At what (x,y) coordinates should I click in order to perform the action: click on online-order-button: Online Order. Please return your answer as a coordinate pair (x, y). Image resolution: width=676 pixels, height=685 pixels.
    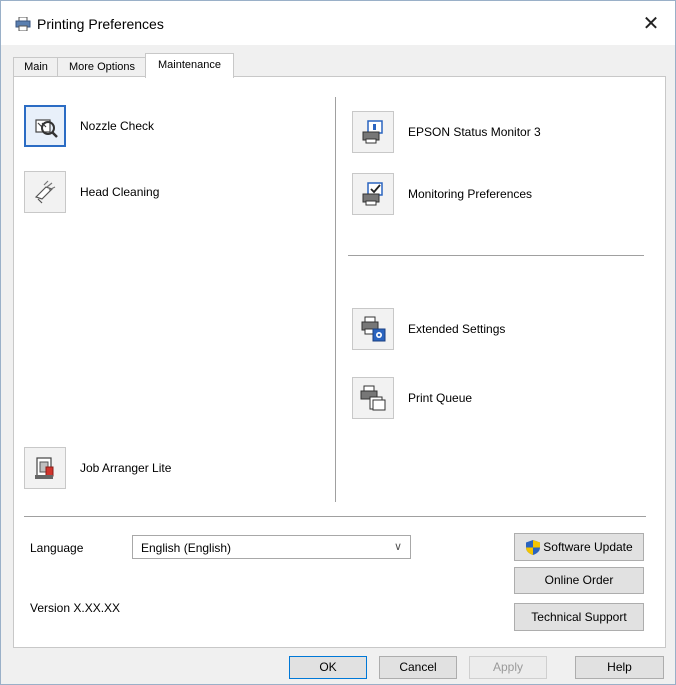
    Looking at the image, I should click on (579, 580).